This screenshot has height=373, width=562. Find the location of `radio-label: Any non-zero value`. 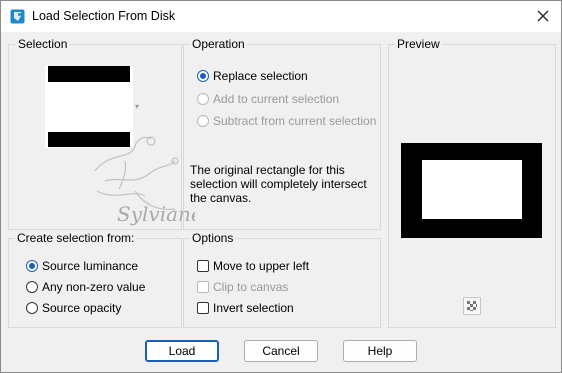

radio-label: Any non-zero value is located at coordinates (94, 287).